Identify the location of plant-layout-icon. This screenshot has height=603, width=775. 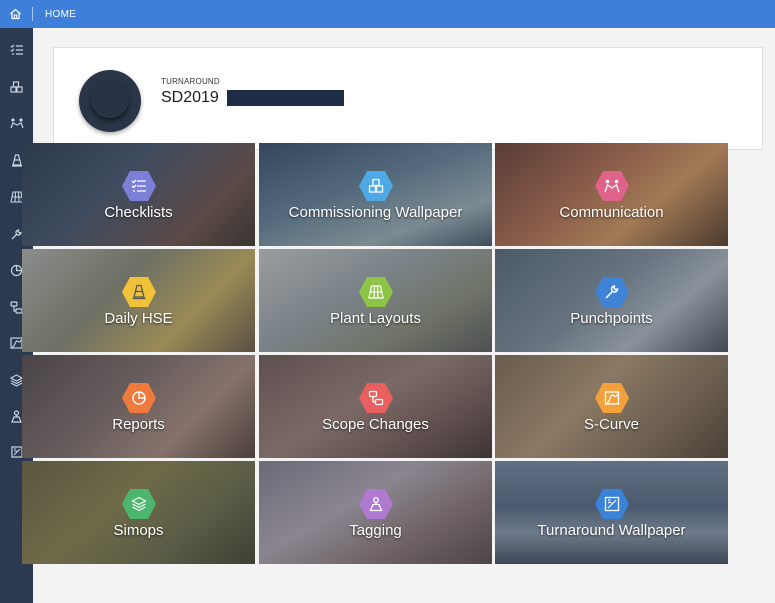
(376, 292).